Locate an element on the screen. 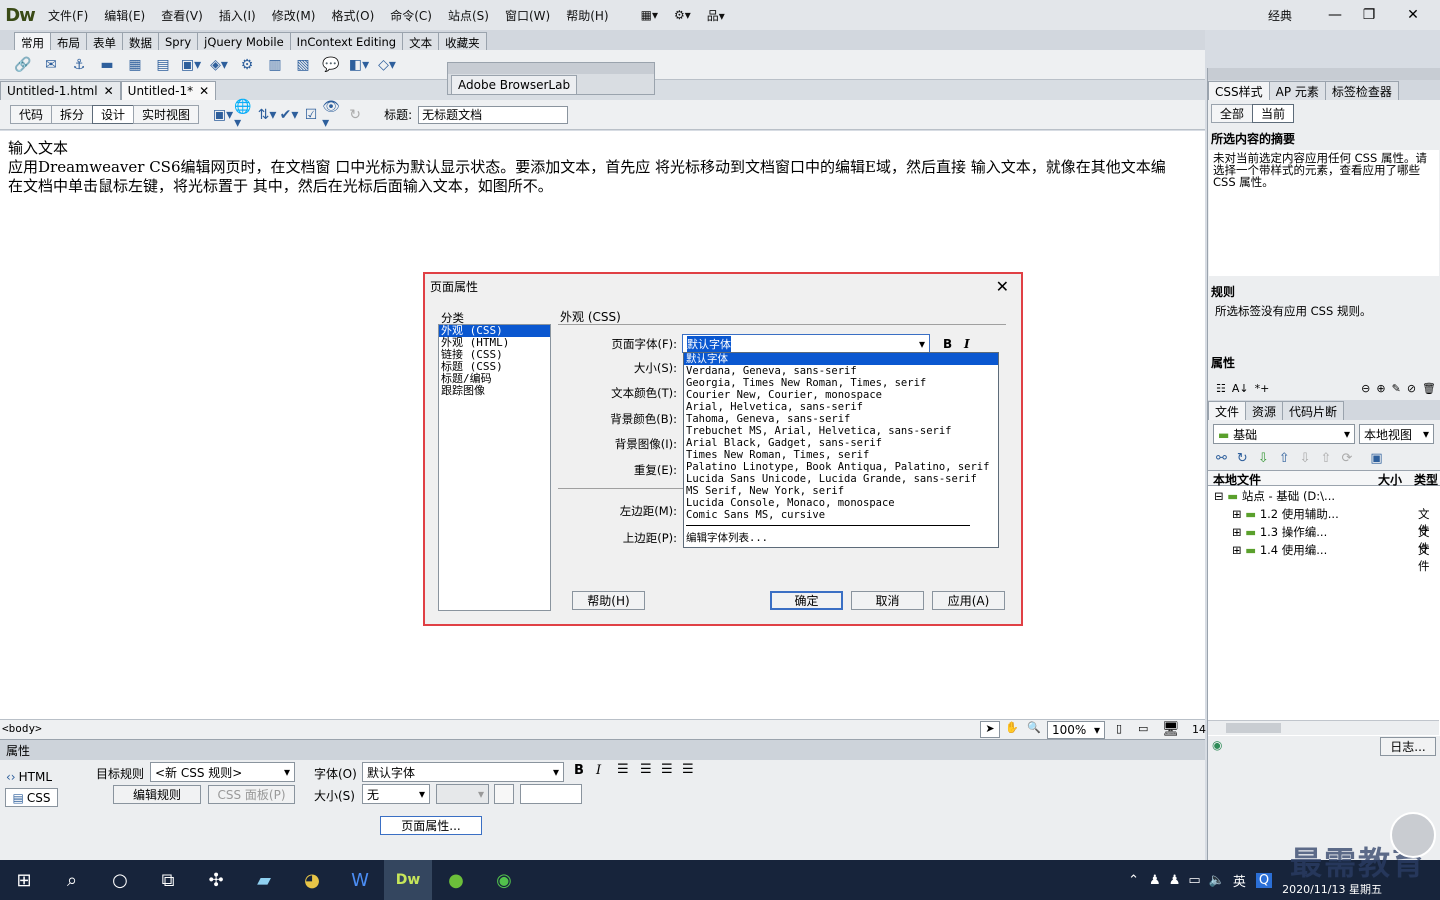  sync-icon: ⟳ is located at coordinates (1346, 458).